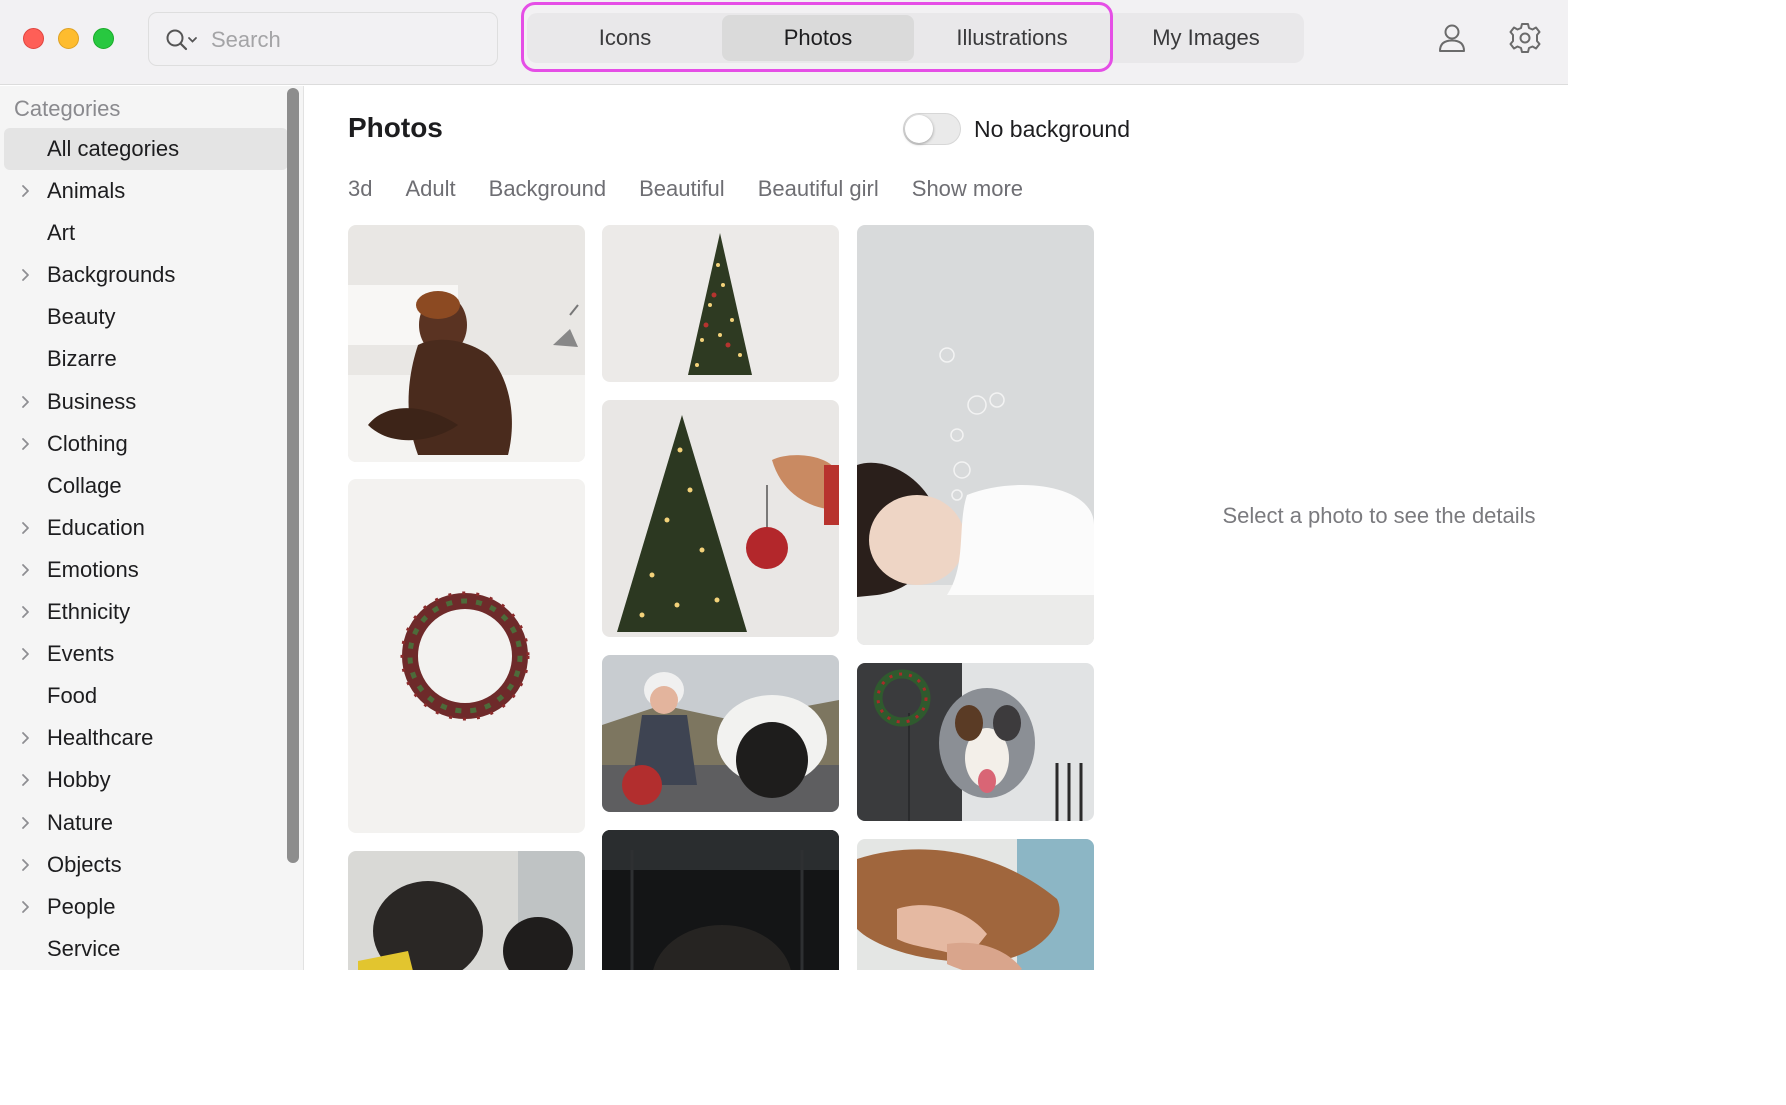 This screenshot has height=1105, width=1786. Describe the element at coordinates (682, 189) in the screenshot. I see `tag-filter-beautiful: Beautiful` at that location.